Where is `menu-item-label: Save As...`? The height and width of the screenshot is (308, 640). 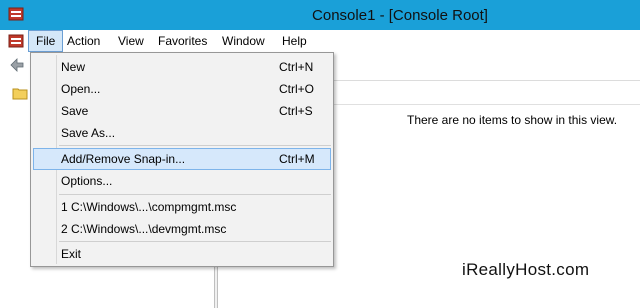 menu-item-label: Save As... is located at coordinates (88, 133).